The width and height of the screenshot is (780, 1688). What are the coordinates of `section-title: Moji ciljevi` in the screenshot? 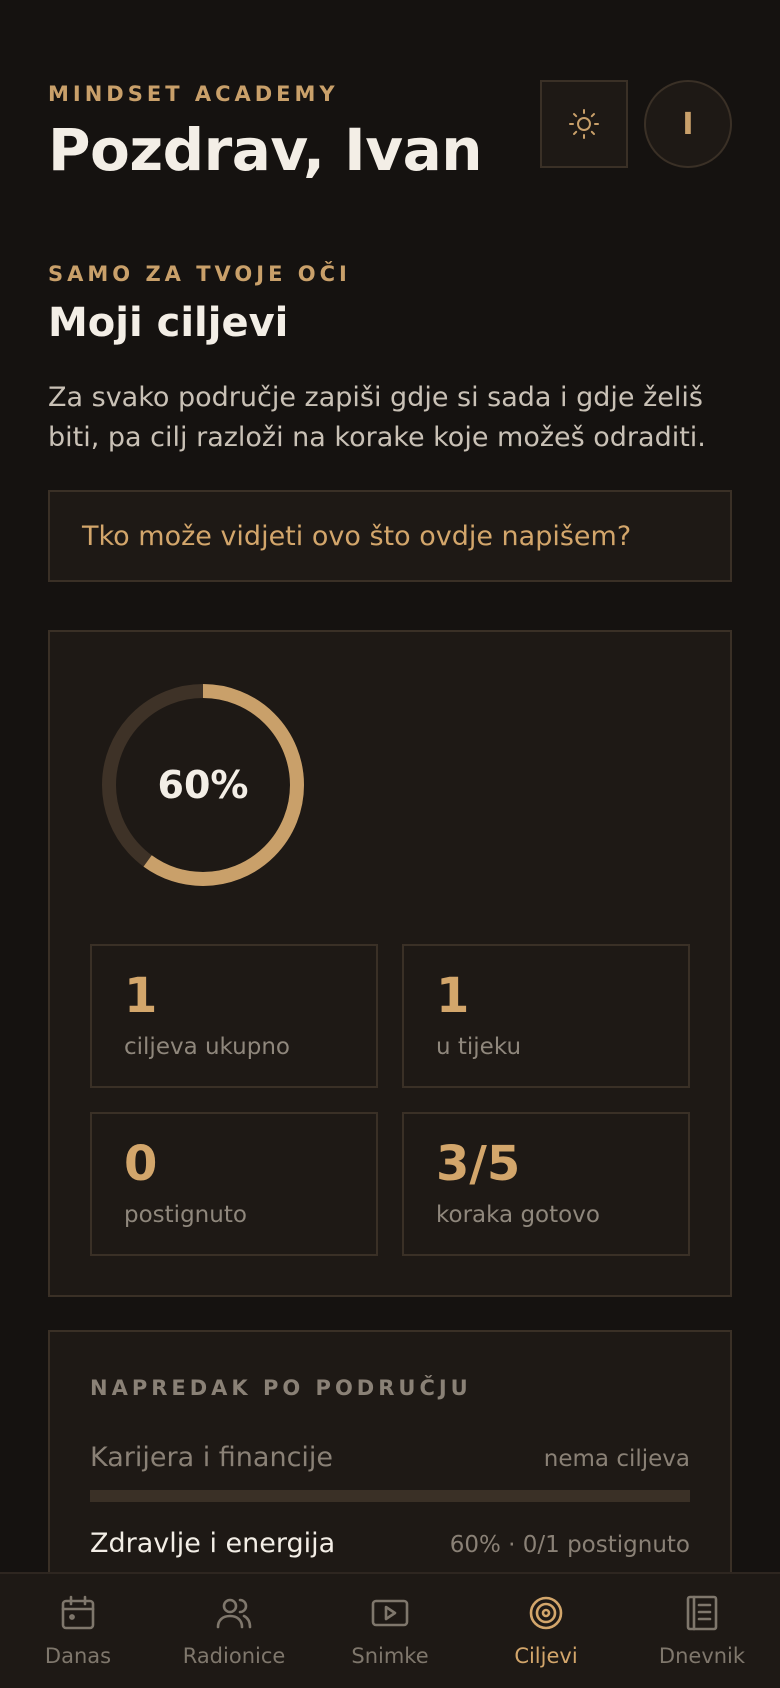 It's located at (168, 323).